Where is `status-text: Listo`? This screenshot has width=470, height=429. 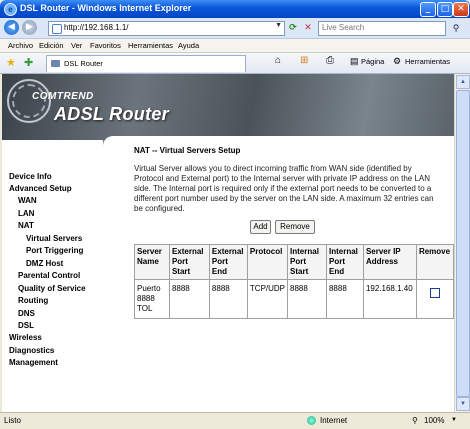
status-text: Listo is located at coordinates (12, 420).